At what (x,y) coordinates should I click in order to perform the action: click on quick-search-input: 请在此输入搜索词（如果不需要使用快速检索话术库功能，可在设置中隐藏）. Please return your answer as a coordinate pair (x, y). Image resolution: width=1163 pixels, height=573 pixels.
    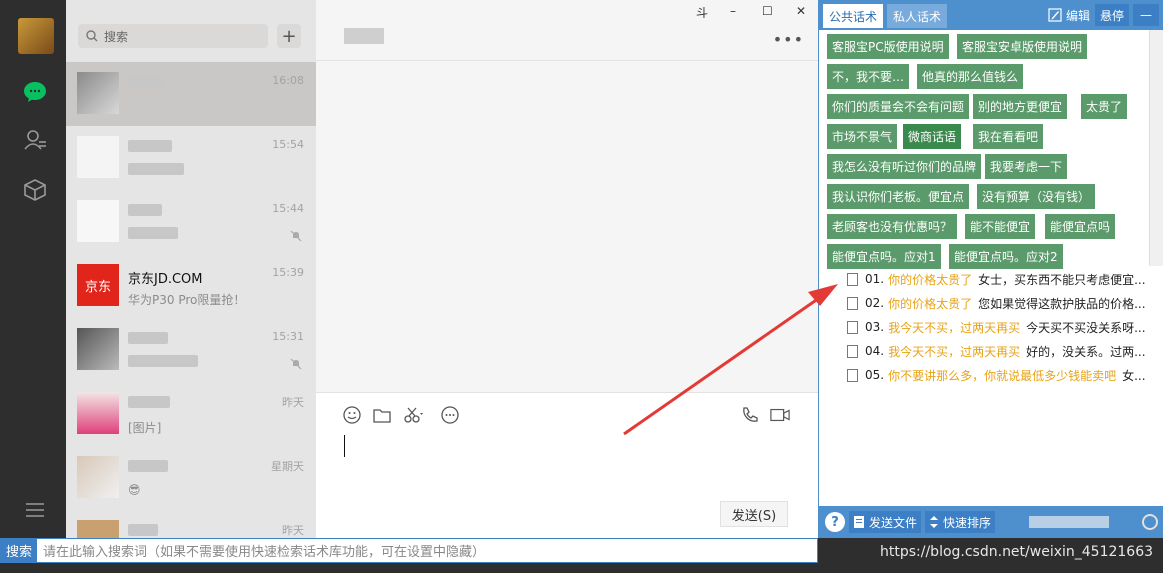
    Looking at the image, I should click on (261, 550).